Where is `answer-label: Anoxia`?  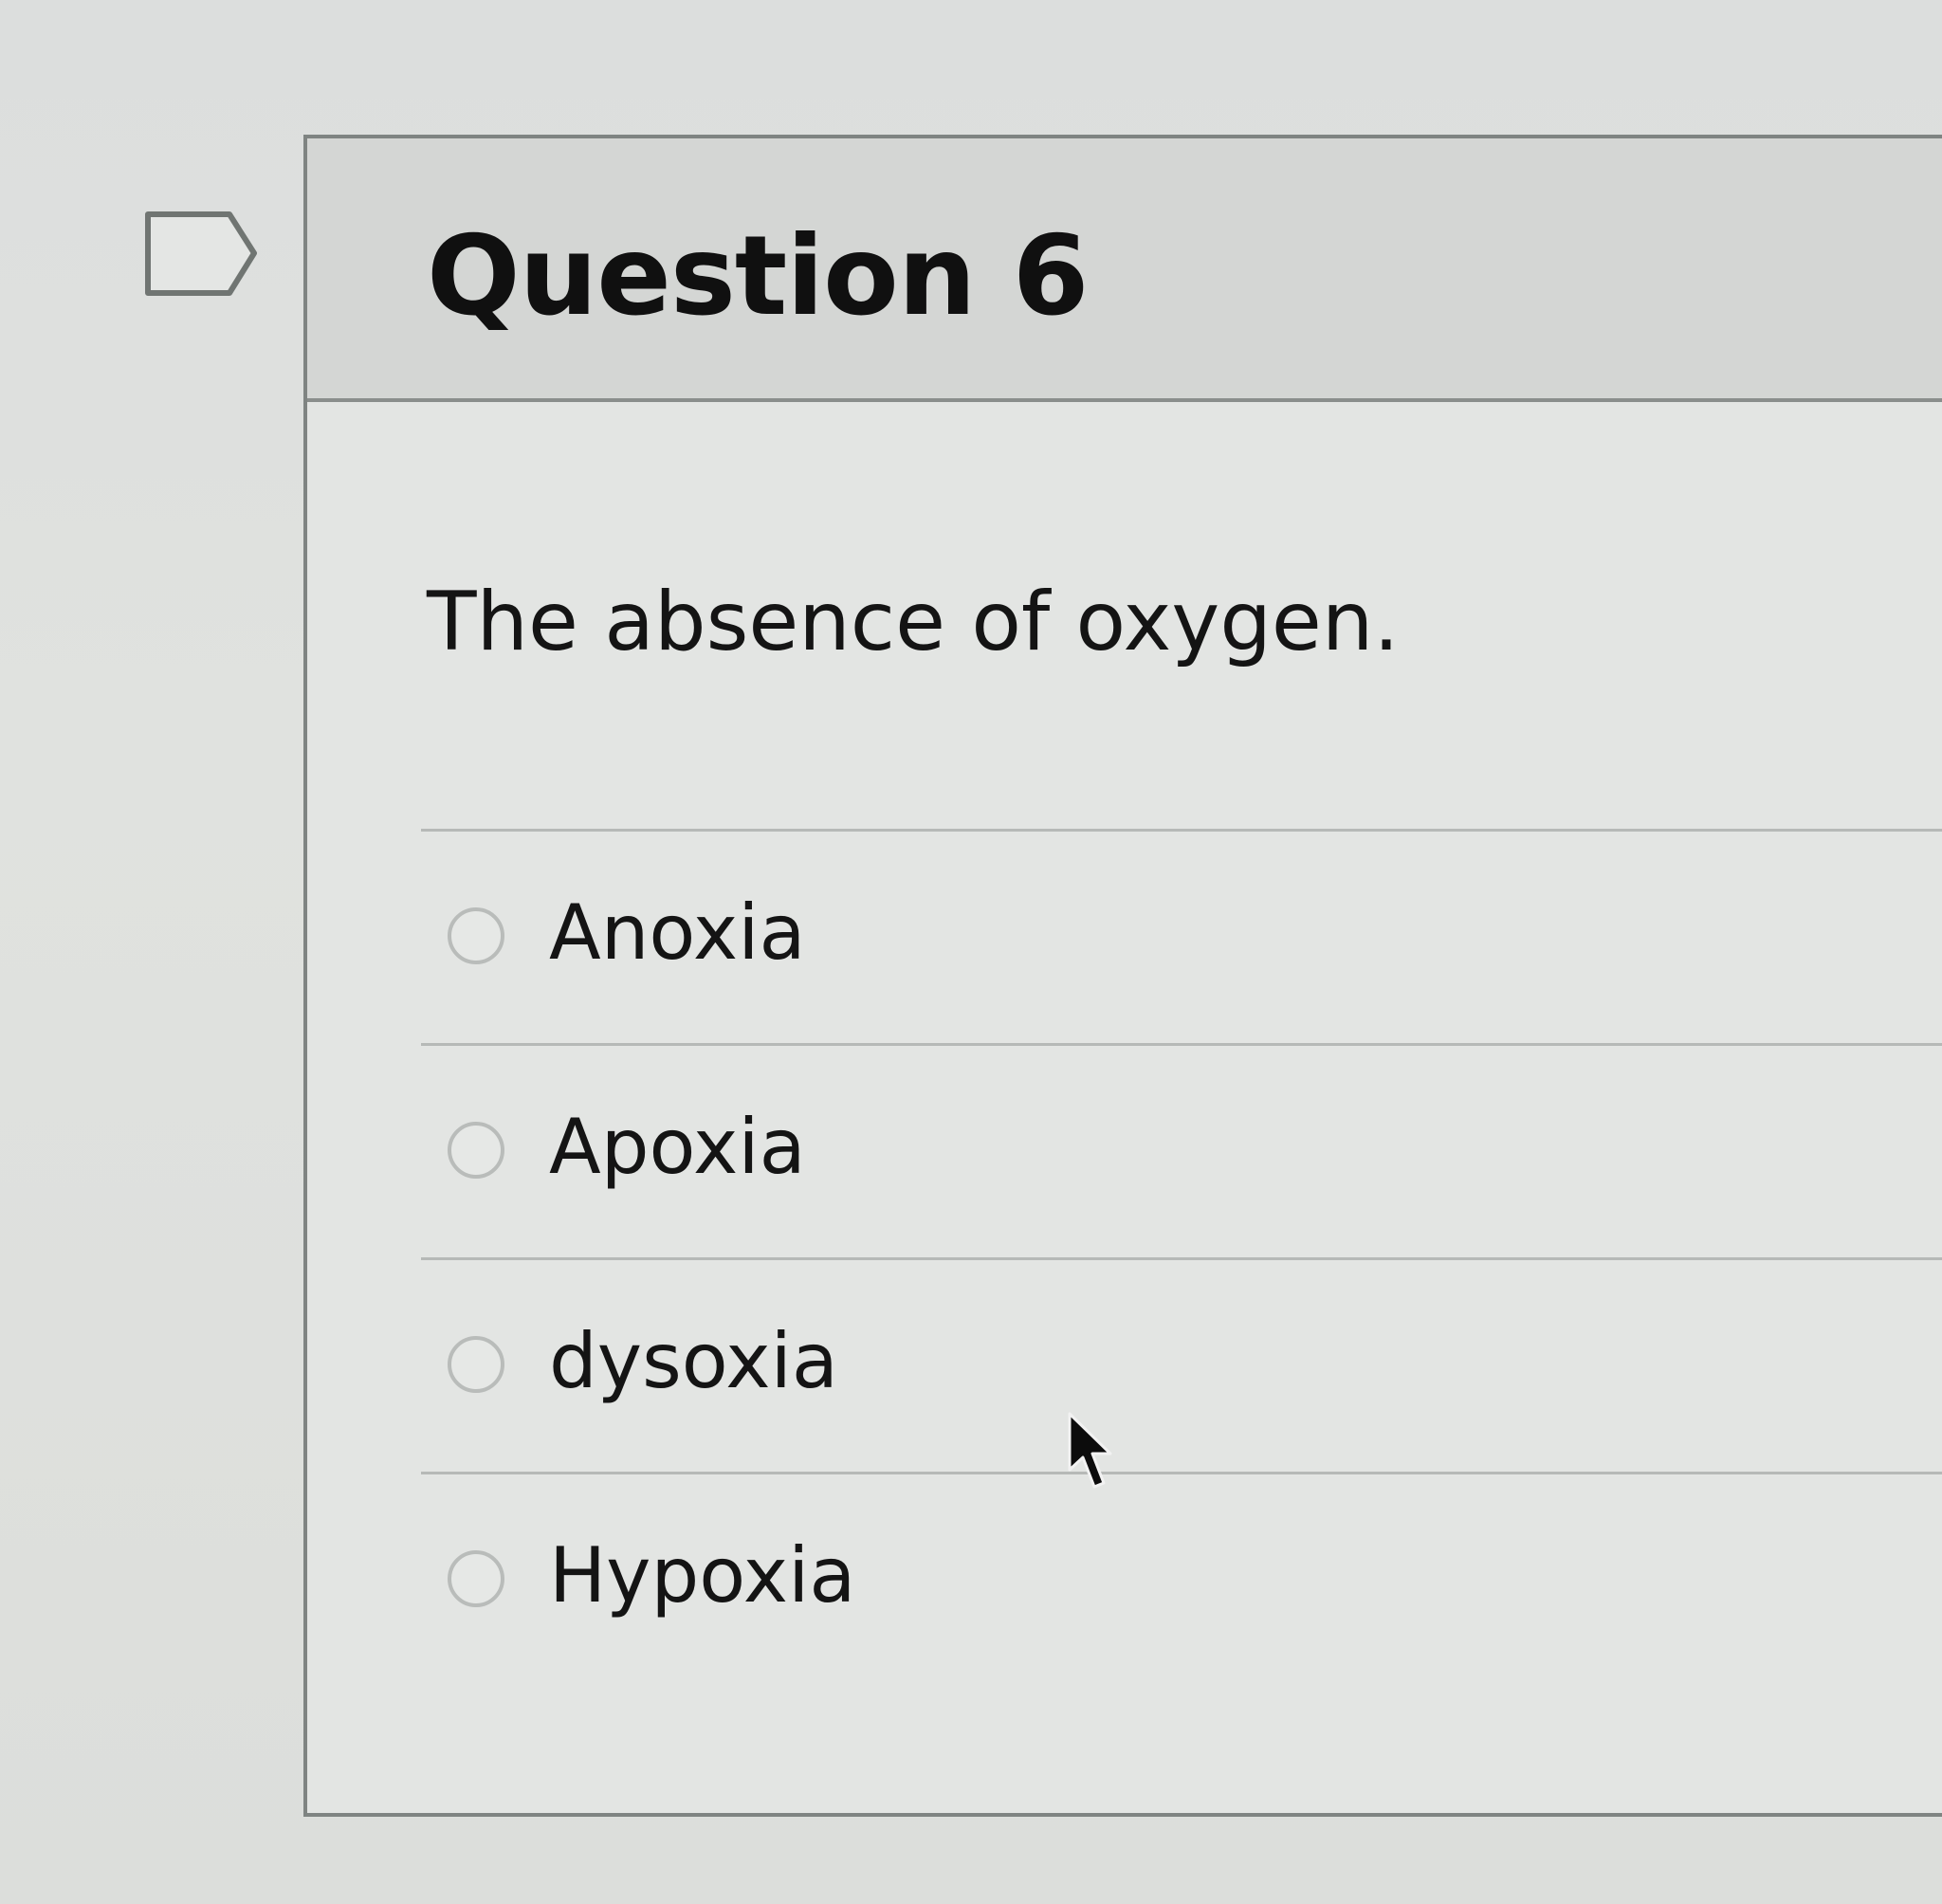 answer-label: Anoxia is located at coordinates (677, 932).